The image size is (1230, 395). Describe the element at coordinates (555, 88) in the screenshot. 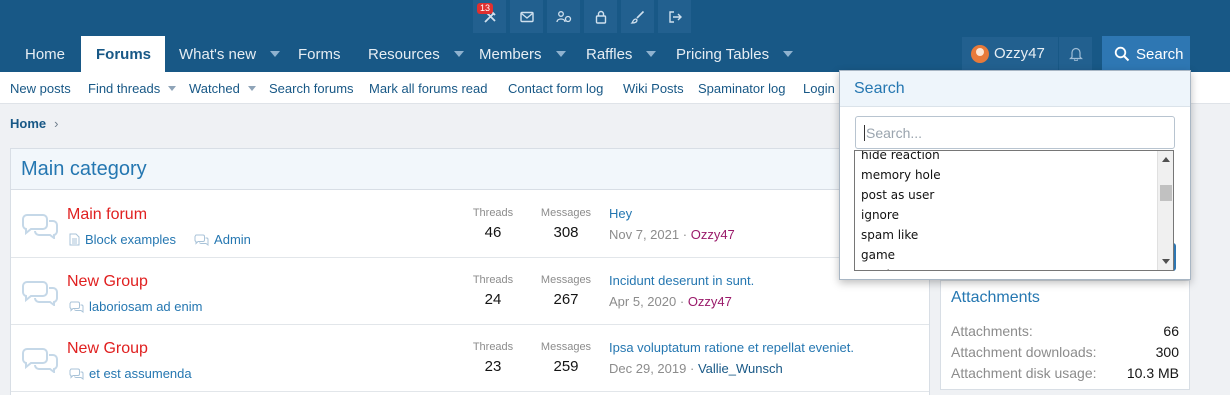

I see `subnav-contact-form-log: Contact form log` at that location.